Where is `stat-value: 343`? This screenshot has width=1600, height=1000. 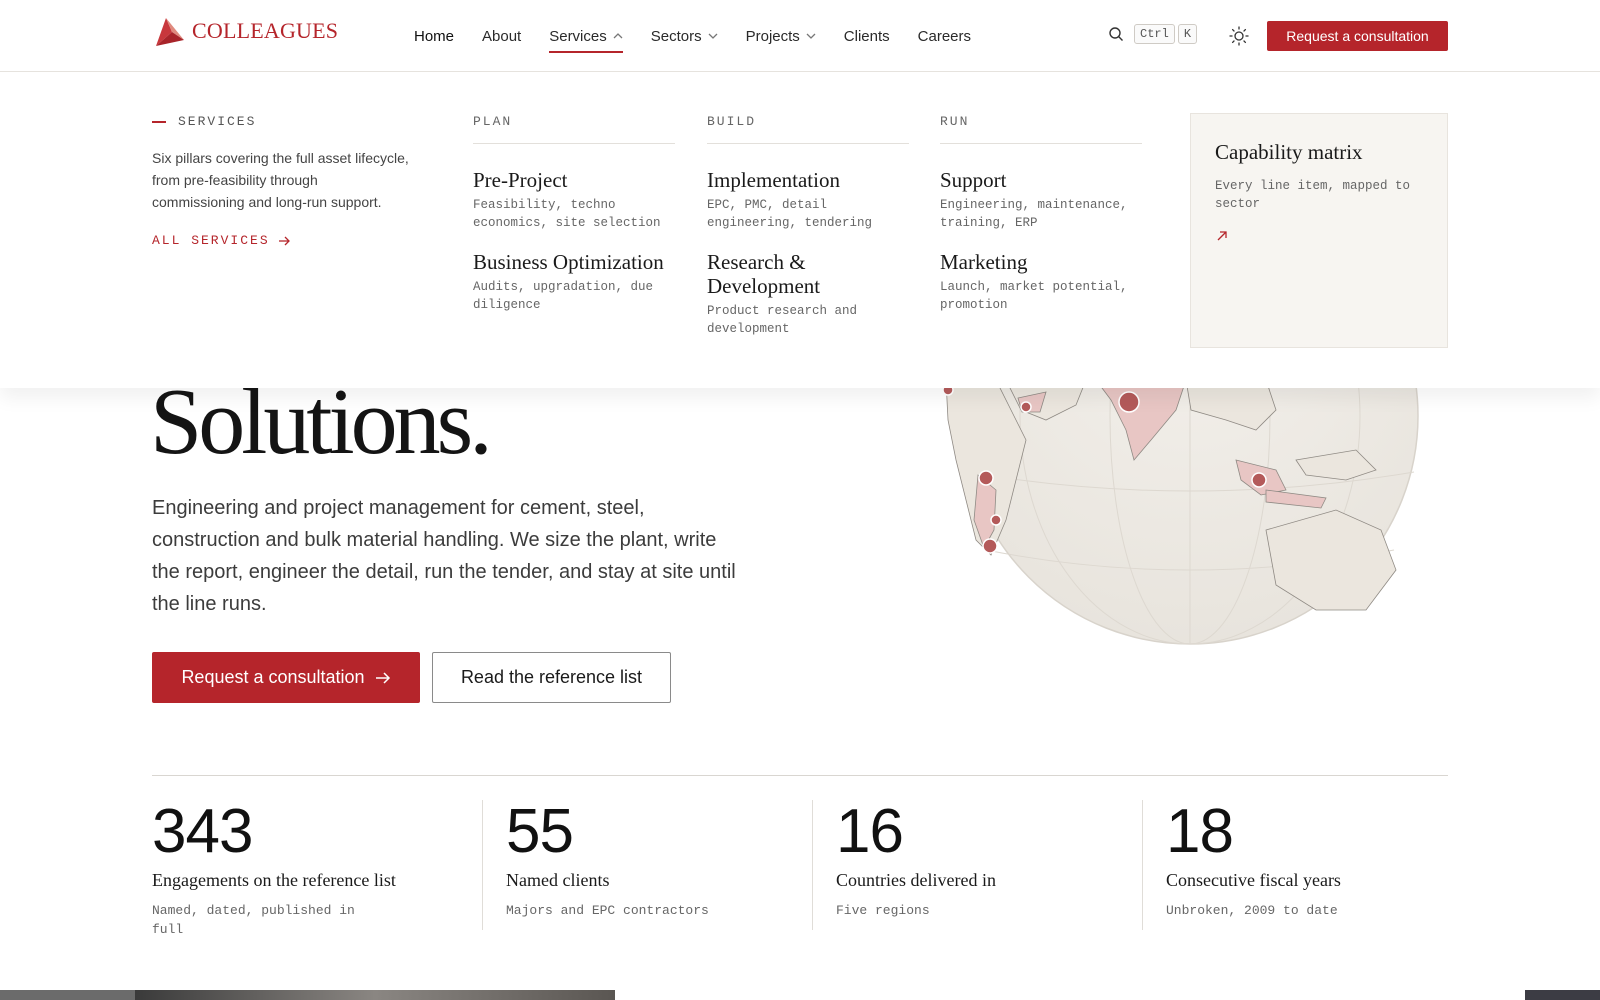 stat-value: 343 is located at coordinates (202, 831).